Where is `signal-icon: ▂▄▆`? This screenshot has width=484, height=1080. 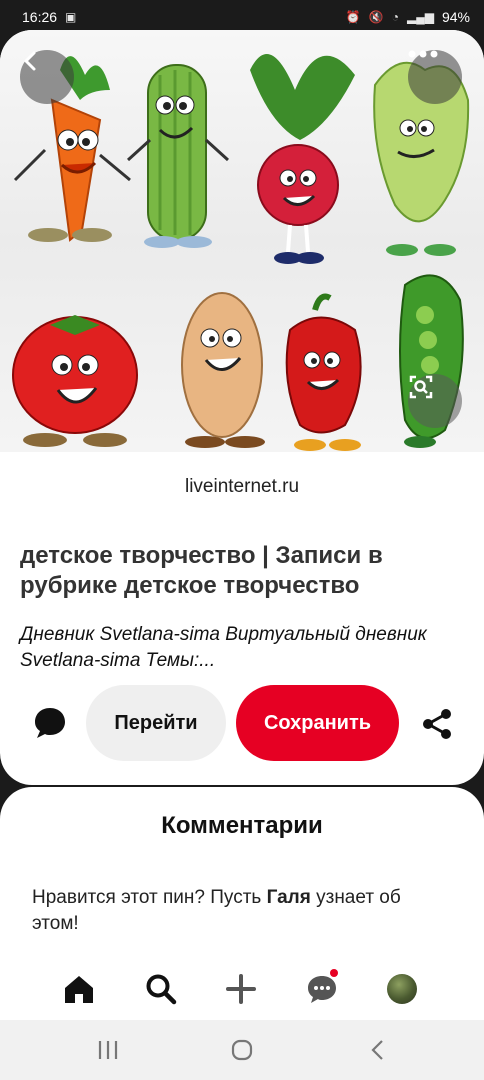
signal-icon: ▂▄▆ is located at coordinates (420, 17).